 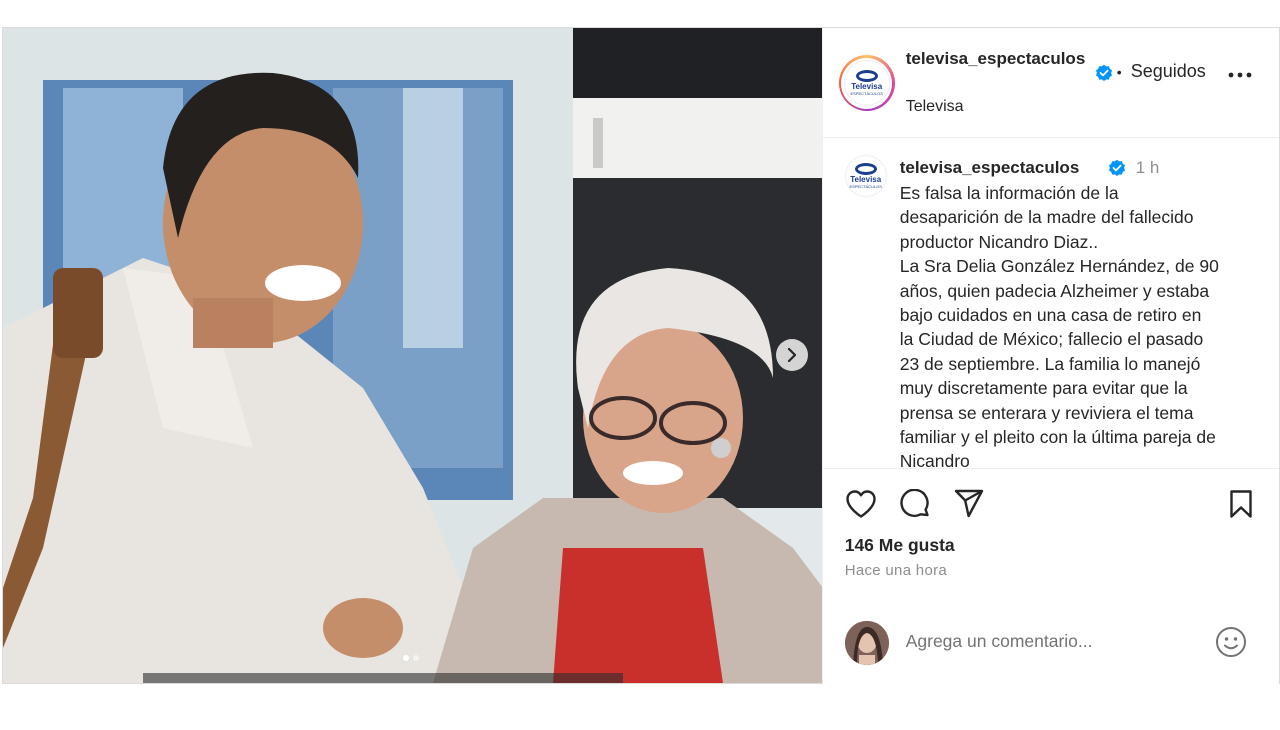 What do you see at coordinates (416, 658) in the screenshot?
I see `carousel-dot` at bounding box center [416, 658].